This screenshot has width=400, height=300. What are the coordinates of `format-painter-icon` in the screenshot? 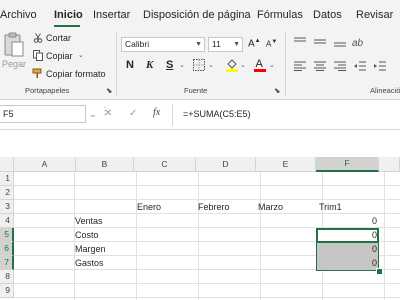 It's located at (37, 73).